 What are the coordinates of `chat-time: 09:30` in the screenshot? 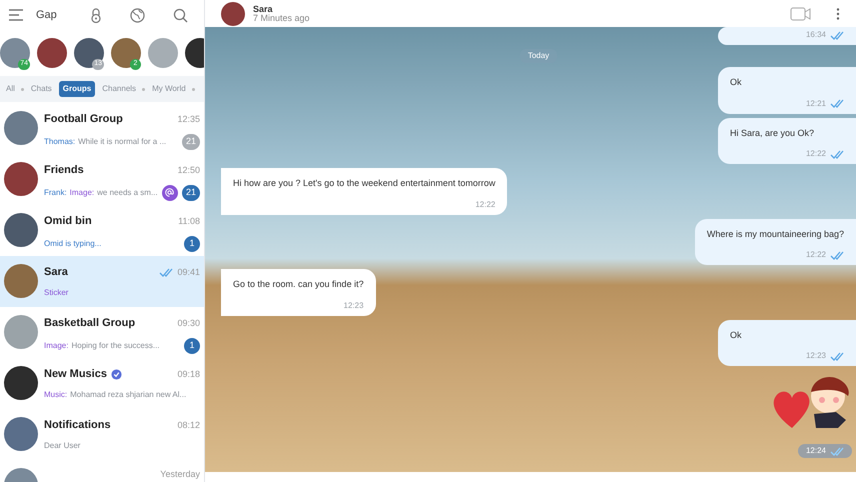 It's located at (188, 323).